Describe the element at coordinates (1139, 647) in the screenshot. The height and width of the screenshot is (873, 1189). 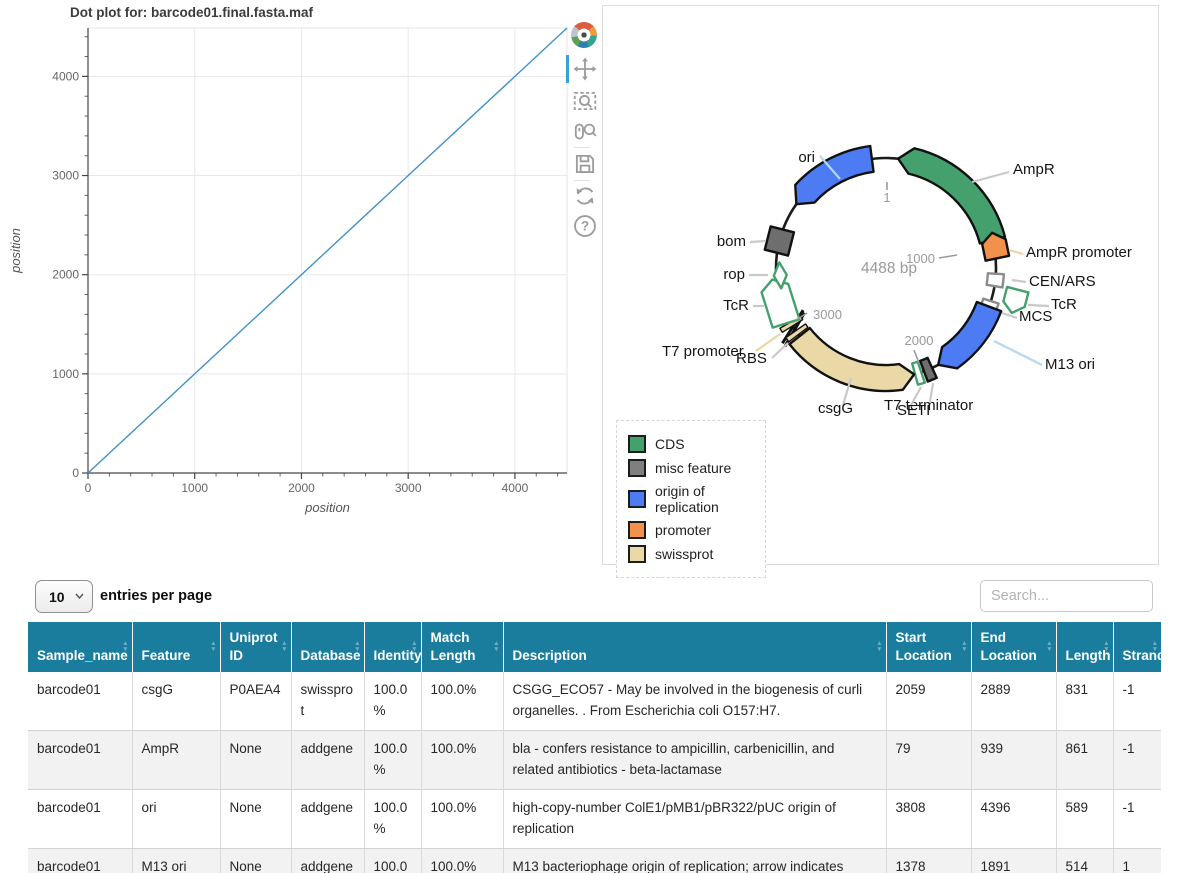
I see `column-header-strand: Strand ▲ ▼` at that location.